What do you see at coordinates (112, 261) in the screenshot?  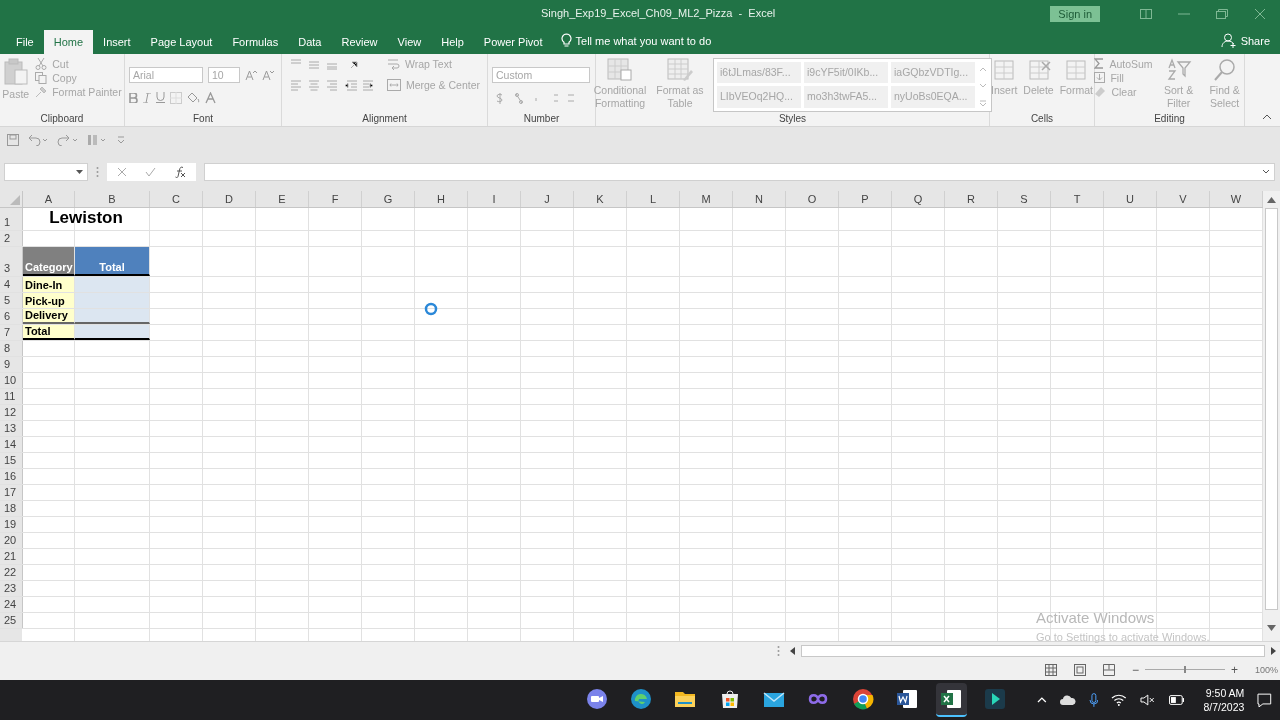 I see `table-cell: Total` at bounding box center [112, 261].